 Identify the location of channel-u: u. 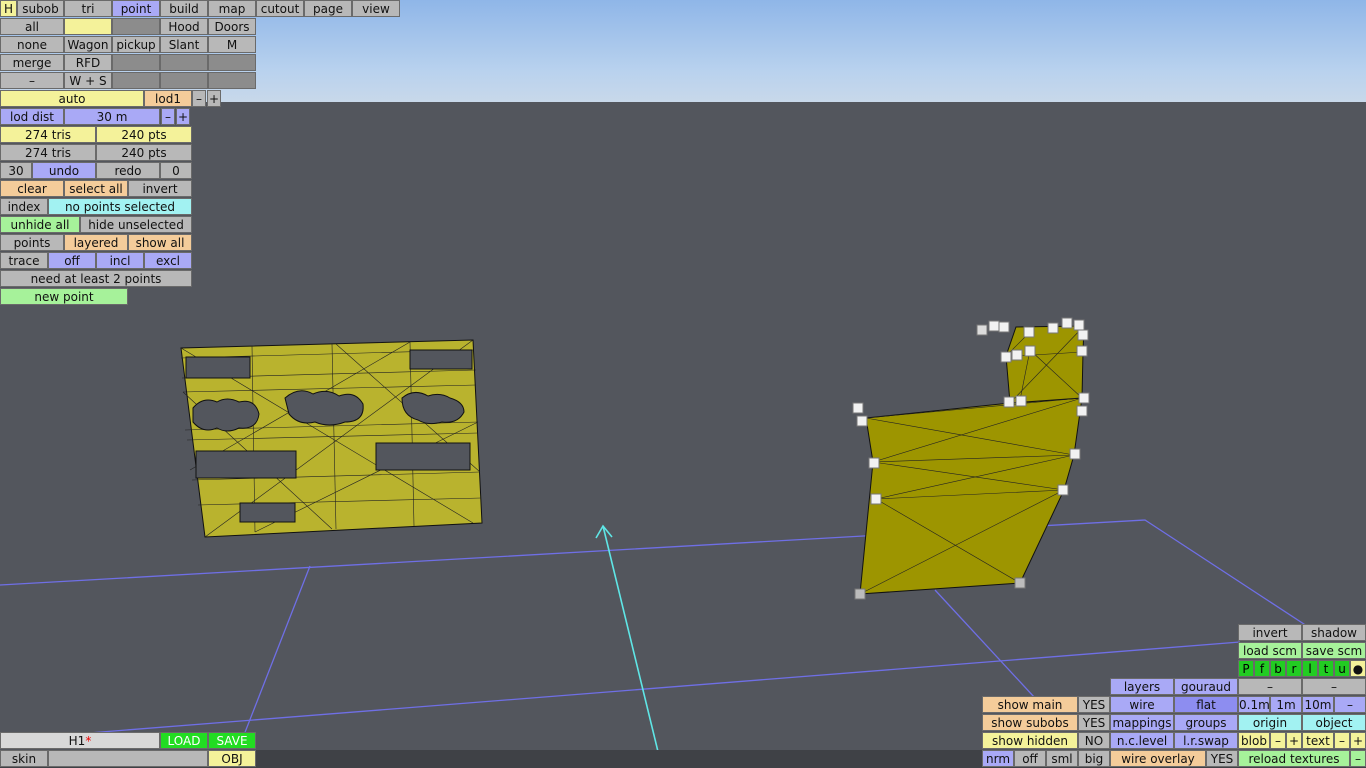
(1342, 668).